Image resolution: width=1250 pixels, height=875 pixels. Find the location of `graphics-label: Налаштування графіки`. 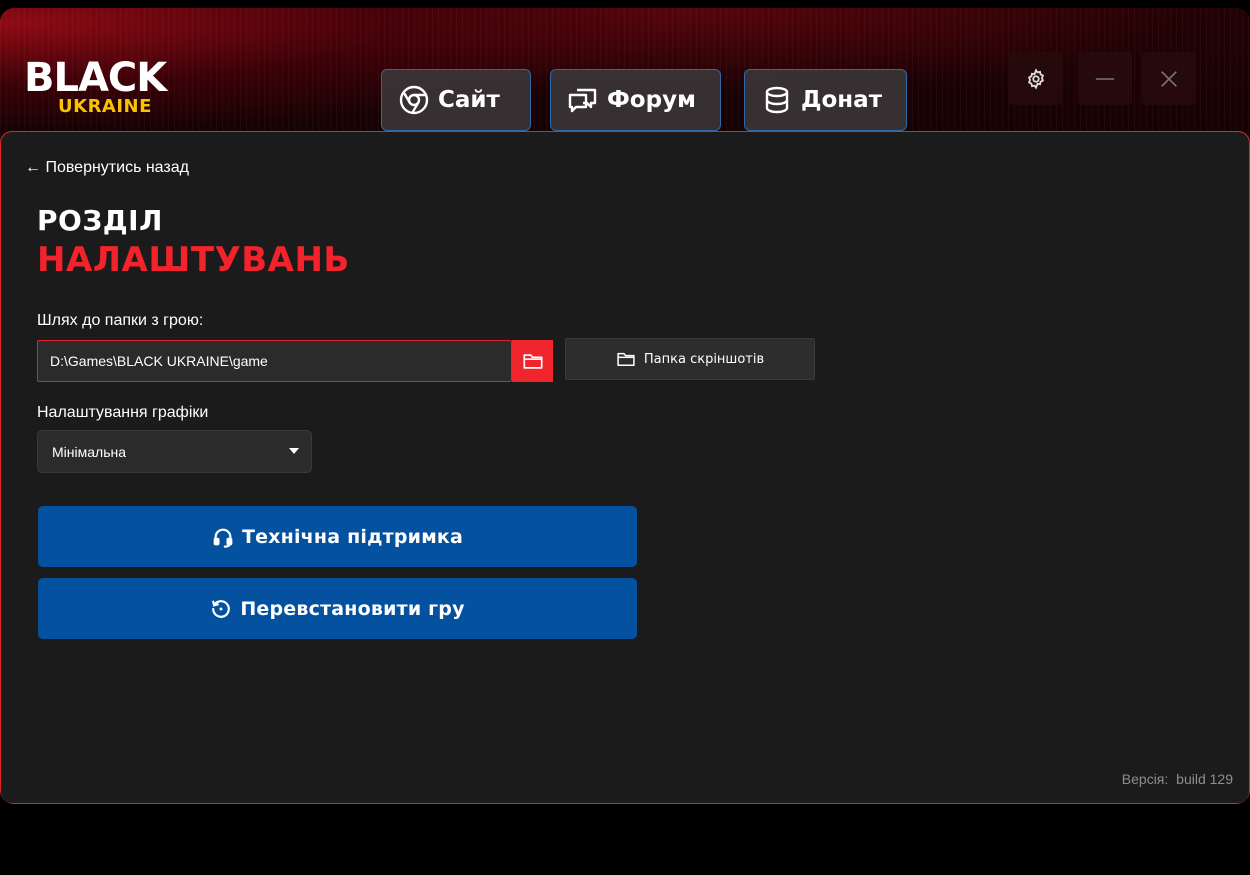

graphics-label: Налаштування графіки is located at coordinates (123, 412).